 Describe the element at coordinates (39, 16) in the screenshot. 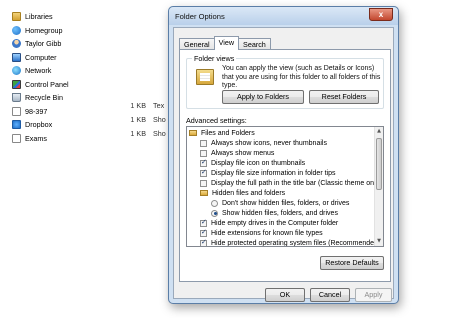

I see `nav-item-label: Libraries` at that location.